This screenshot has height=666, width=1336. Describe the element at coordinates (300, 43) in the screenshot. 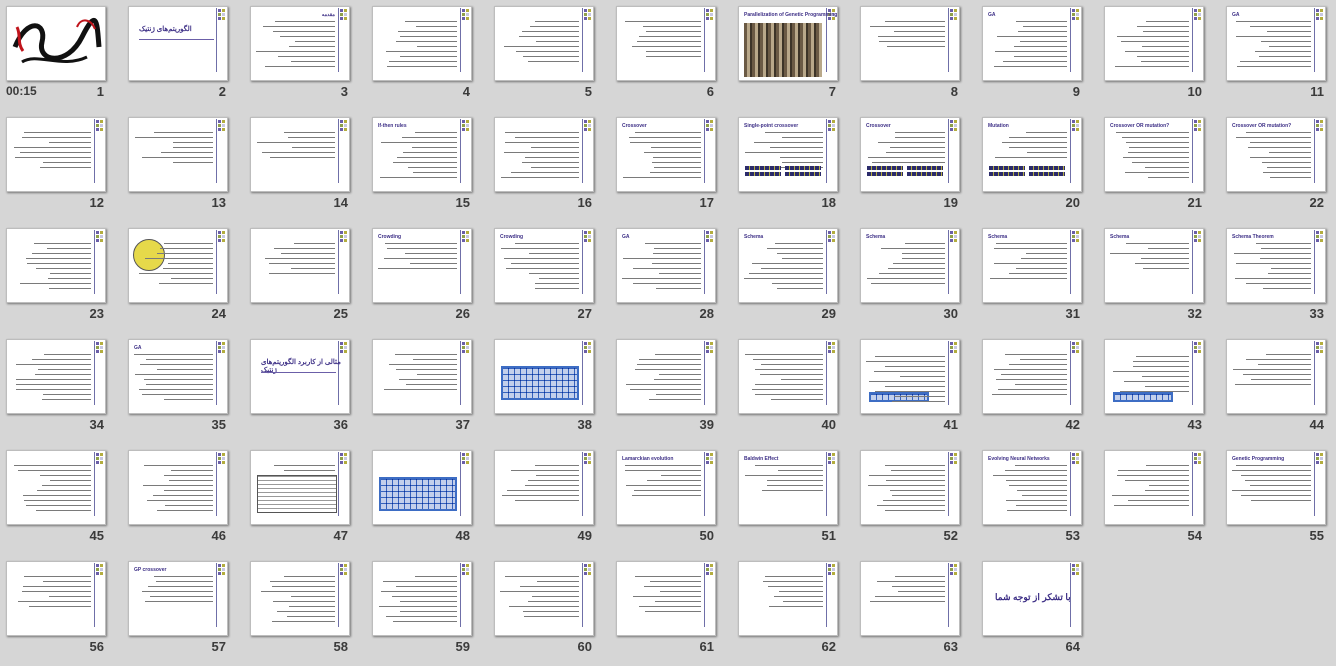

I see `slide-thumbnail: مقدمه` at that location.